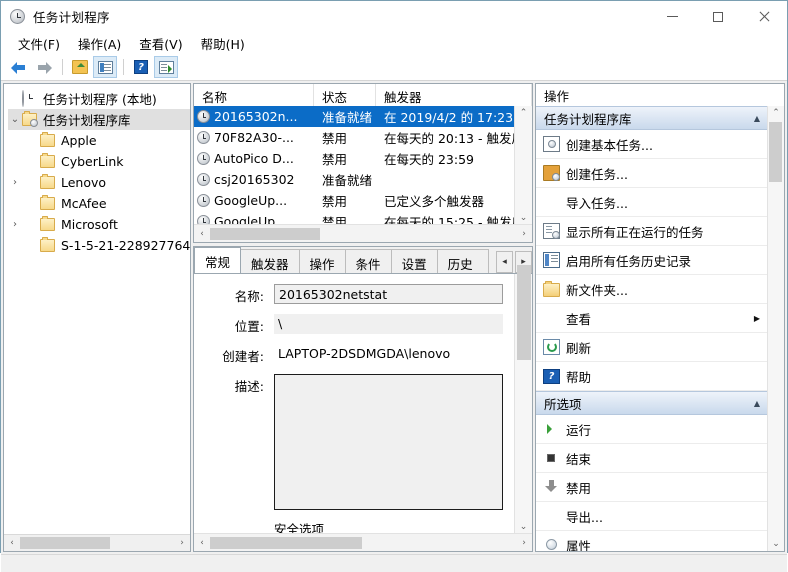 The width and height of the screenshot is (788, 572). What do you see at coordinates (160, 43) in the screenshot?
I see `menu-view: 查看(V)` at bounding box center [160, 43].